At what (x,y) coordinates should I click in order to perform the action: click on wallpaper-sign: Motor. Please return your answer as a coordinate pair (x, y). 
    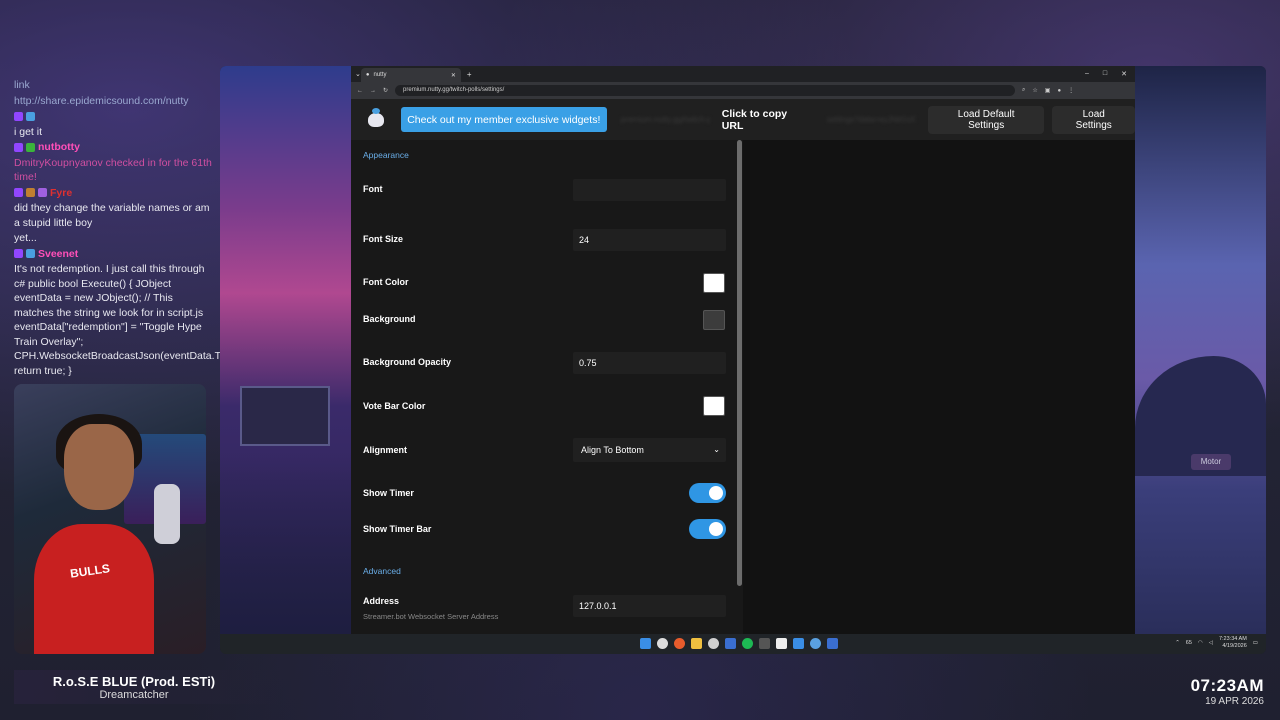
    Looking at the image, I should click on (1211, 462).